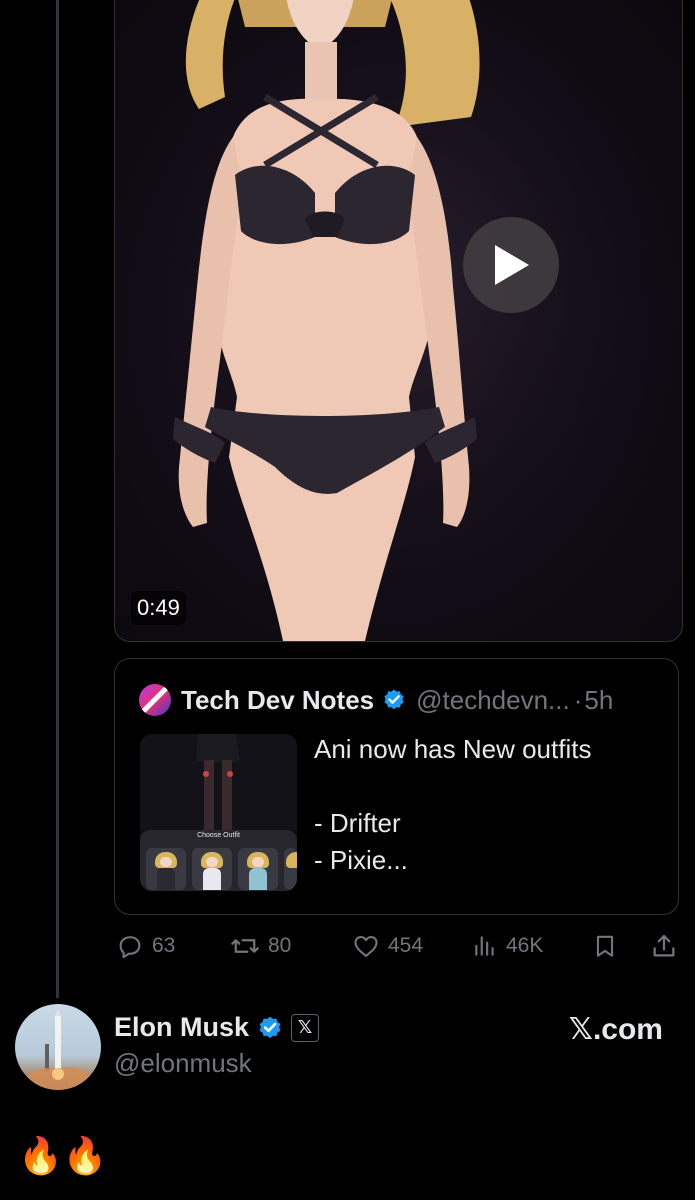 Image resolution: width=695 pixels, height=1200 pixels. Describe the element at coordinates (218, 782) in the screenshot. I see `thumbnail-character-image` at that location.